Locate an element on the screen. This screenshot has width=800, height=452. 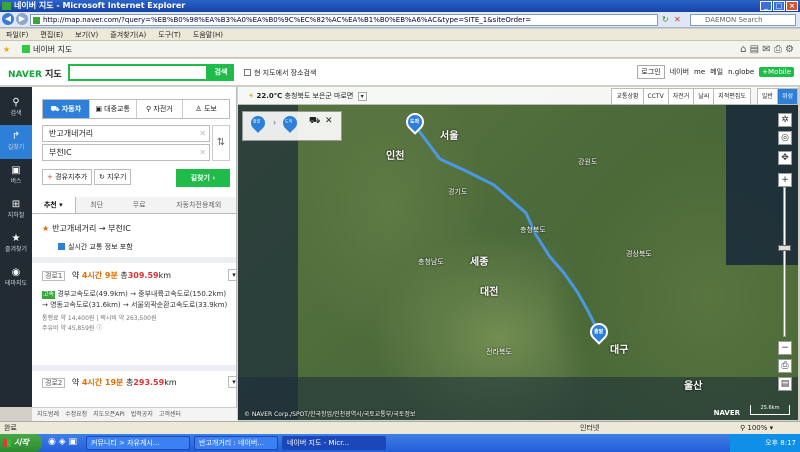
refresh-icon: ↻ is located at coordinates (665, 19).